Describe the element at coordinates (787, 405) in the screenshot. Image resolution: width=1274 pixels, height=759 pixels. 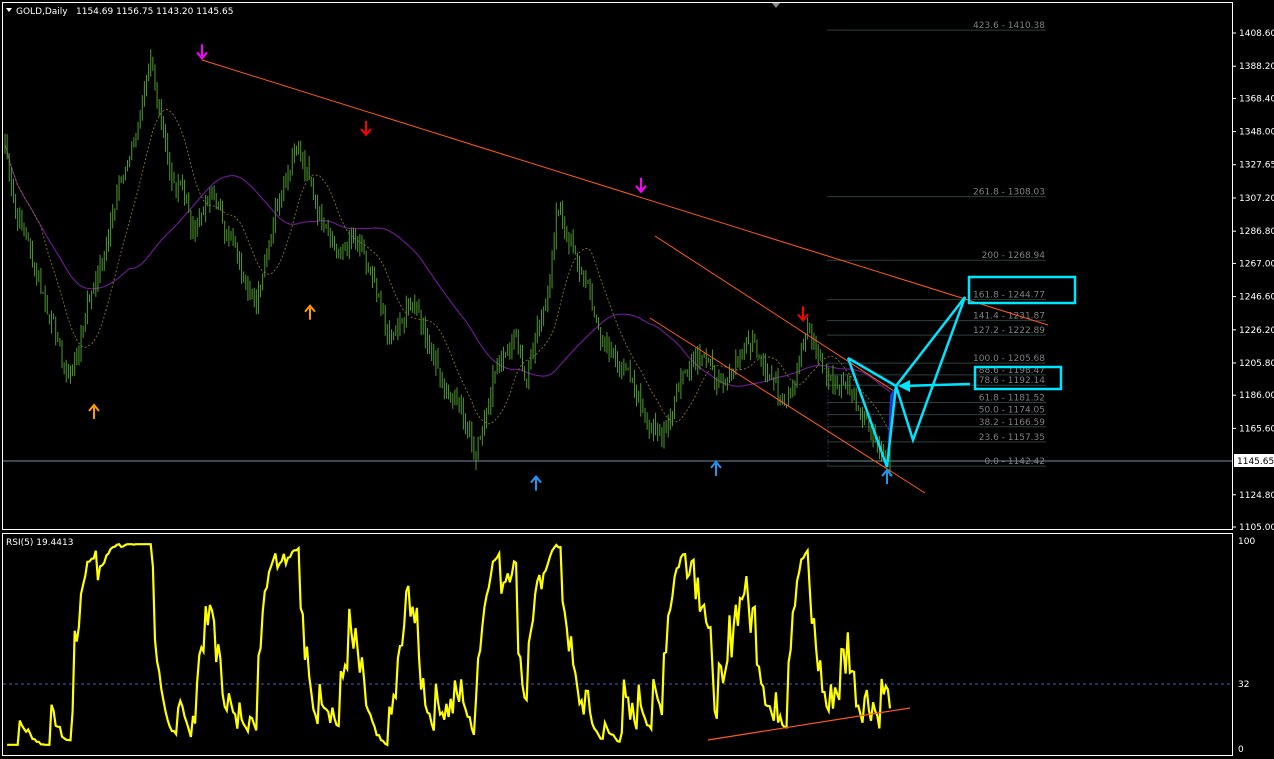
I see `channel-lower-line` at that location.